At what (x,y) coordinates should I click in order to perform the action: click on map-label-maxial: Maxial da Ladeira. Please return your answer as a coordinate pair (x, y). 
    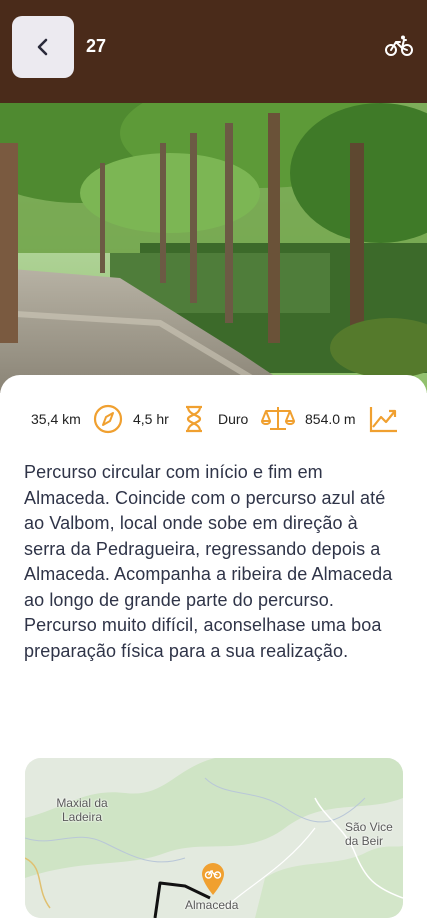
    Looking at the image, I should click on (82, 810).